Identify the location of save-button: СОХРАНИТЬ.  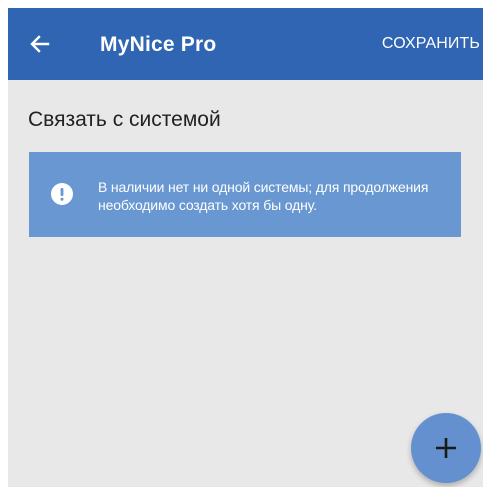
(431, 44).